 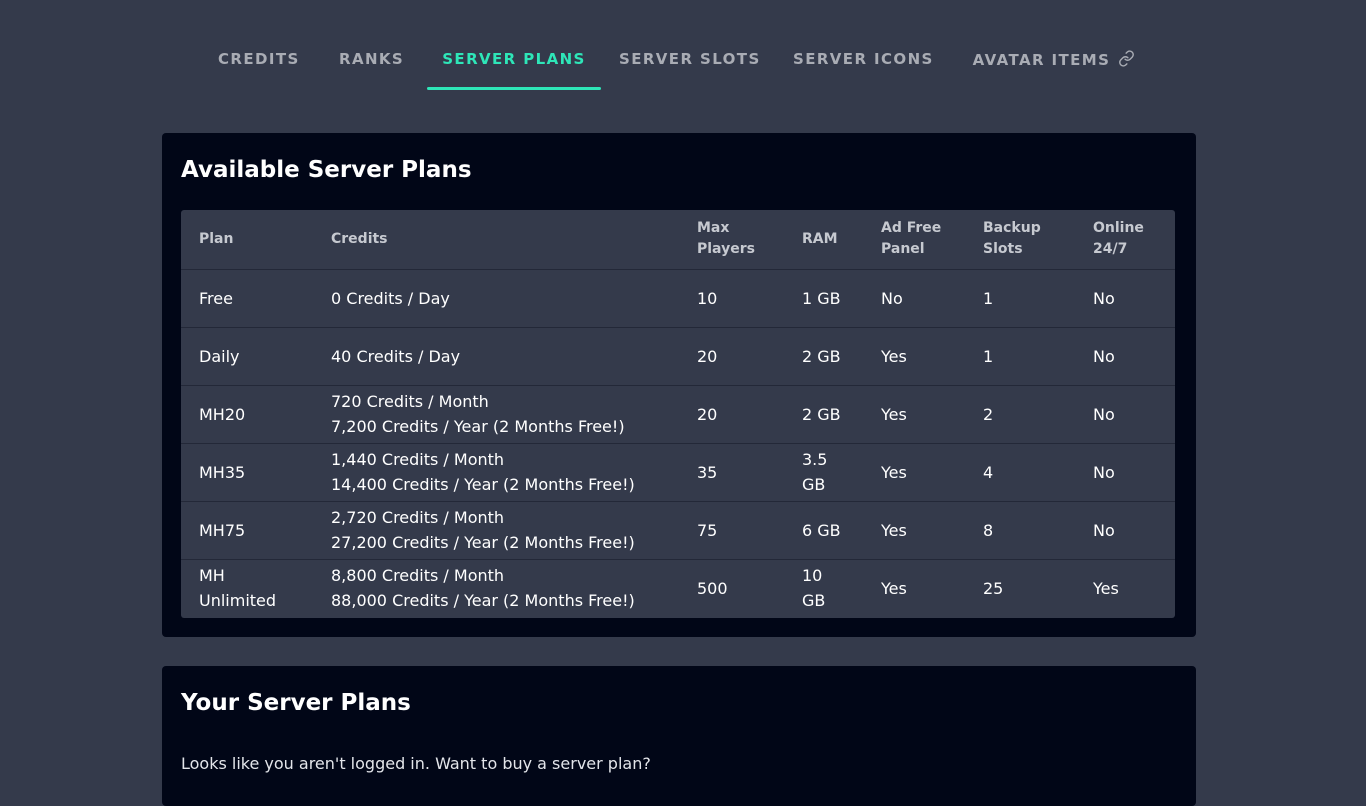 I want to click on tab-label: SERVER ICONS, so click(x=863, y=59).